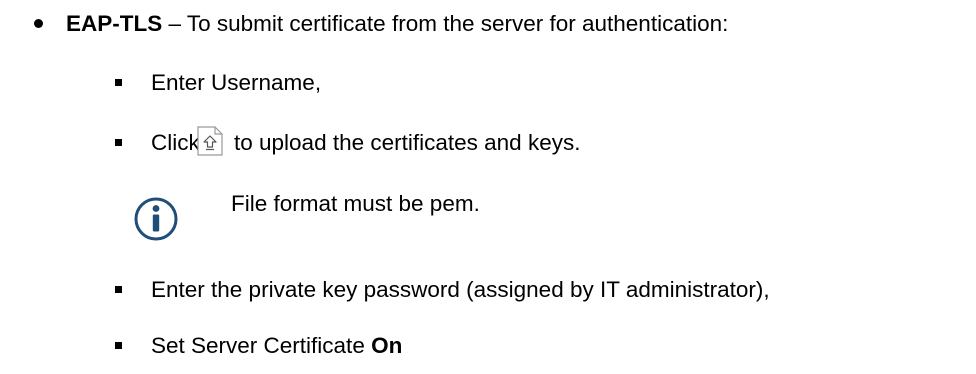 The height and width of the screenshot is (374, 976). I want to click on upload-description: to upload the certificates and keys., so click(407, 142).